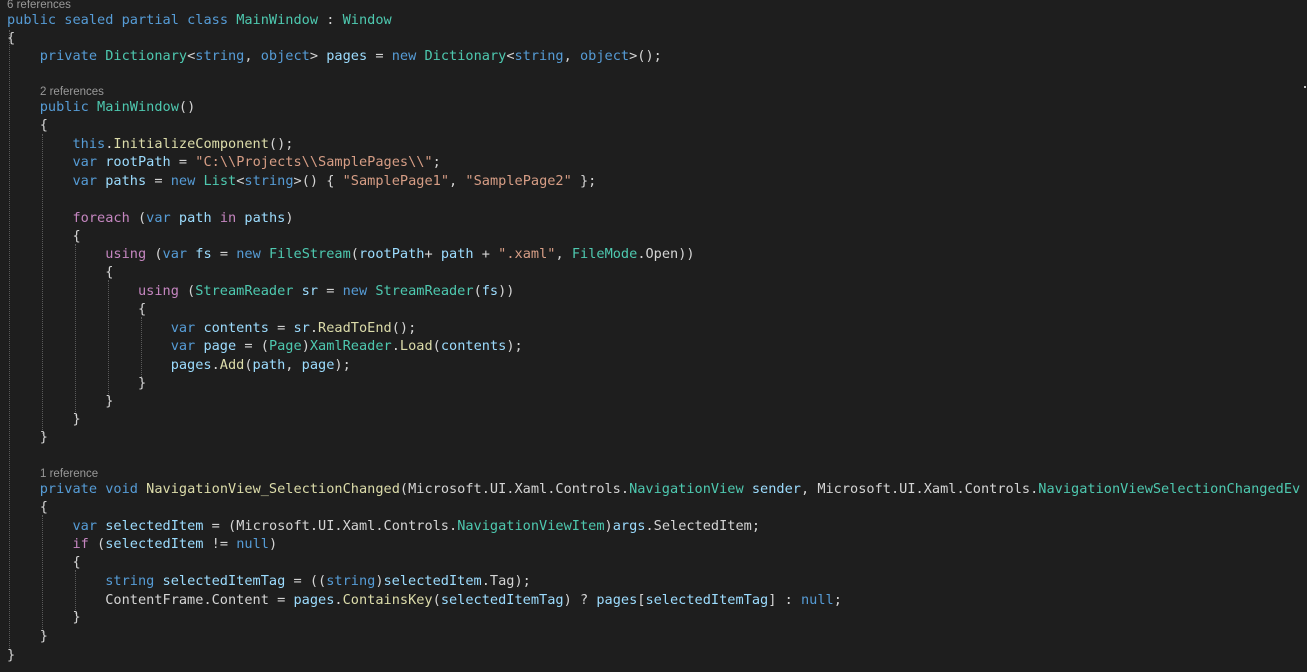 The width and height of the screenshot is (1307, 672). What do you see at coordinates (126, 254) in the screenshot?
I see `control-keyword-token: using` at bounding box center [126, 254].